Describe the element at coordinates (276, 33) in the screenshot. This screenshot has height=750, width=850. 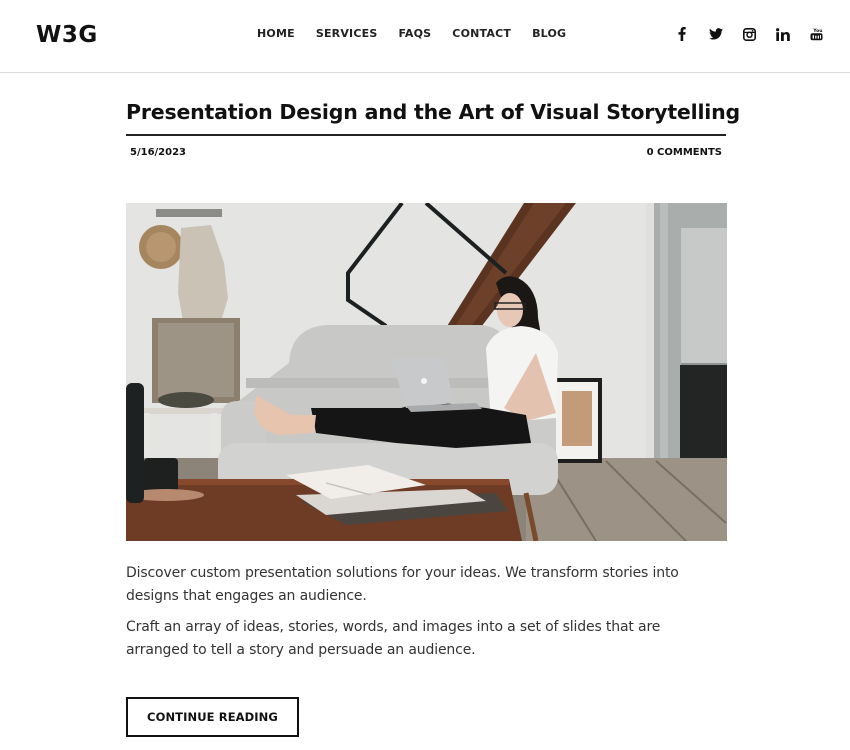
I see `nav-home: HOME` at that location.